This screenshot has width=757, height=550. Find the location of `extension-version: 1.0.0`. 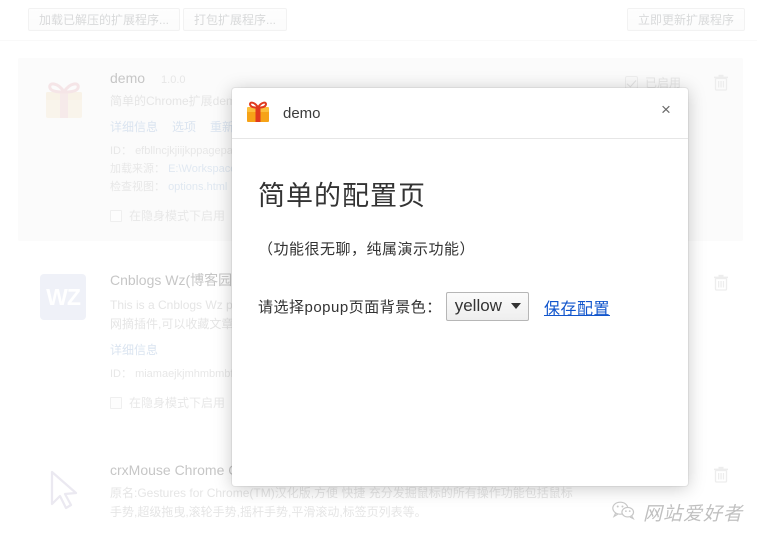

extension-version: 1.0.0 is located at coordinates (173, 80).